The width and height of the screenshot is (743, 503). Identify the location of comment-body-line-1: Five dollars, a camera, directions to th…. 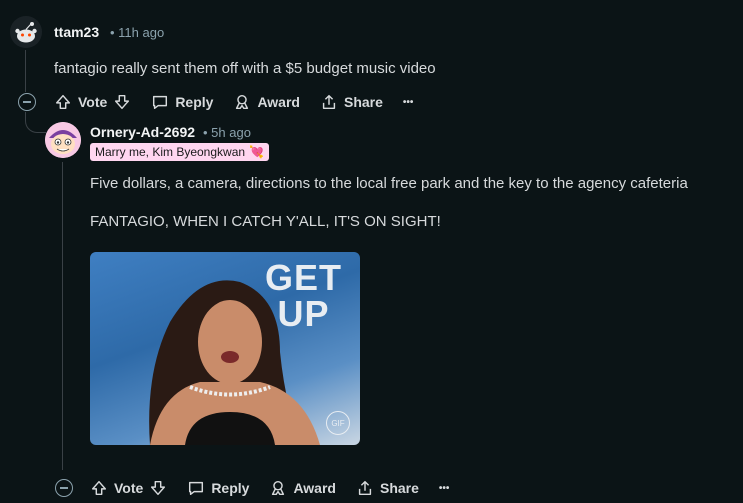
(389, 183).